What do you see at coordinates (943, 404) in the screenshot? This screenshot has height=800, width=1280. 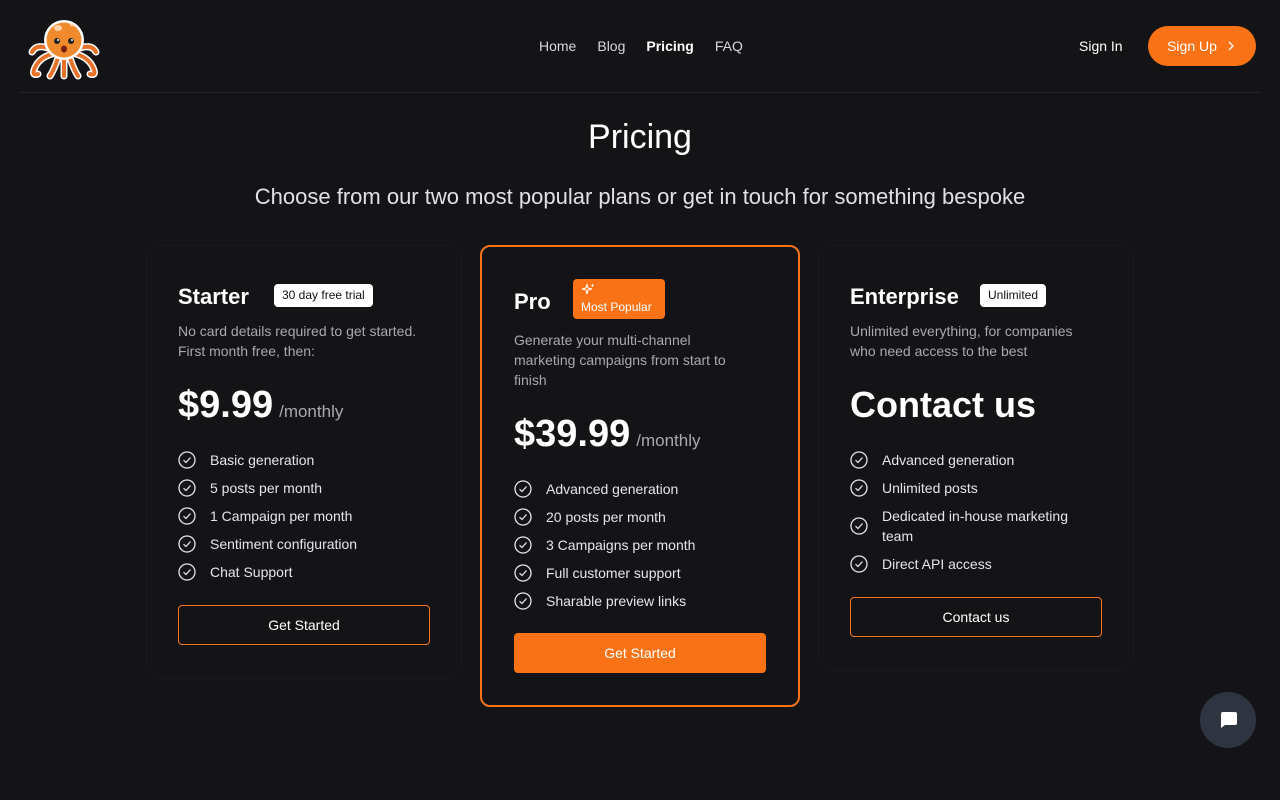 I see `plan-price: Contact us` at bounding box center [943, 404].